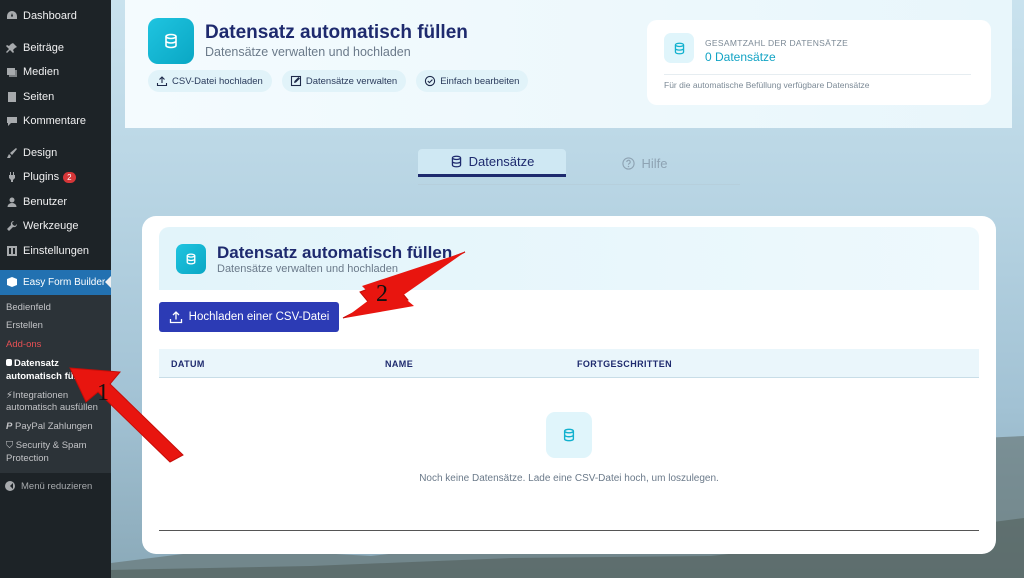 The image size is (1024, 578). I want to click on sidebar-item-design: Design, so click(55, 153).